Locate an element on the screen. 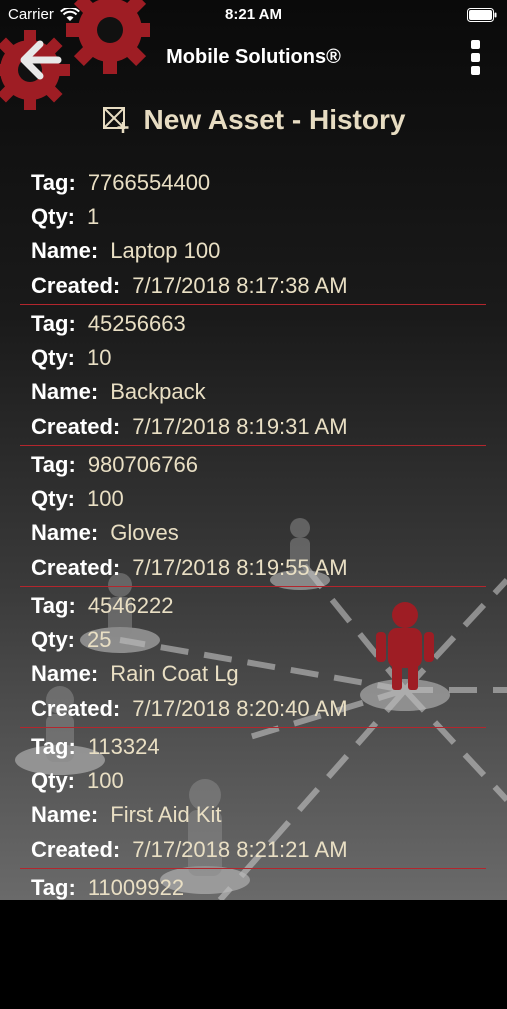 The width and height of the screenshot is (507, 1009). tag-value: 7766554400 is located at coordinates (149, 182).